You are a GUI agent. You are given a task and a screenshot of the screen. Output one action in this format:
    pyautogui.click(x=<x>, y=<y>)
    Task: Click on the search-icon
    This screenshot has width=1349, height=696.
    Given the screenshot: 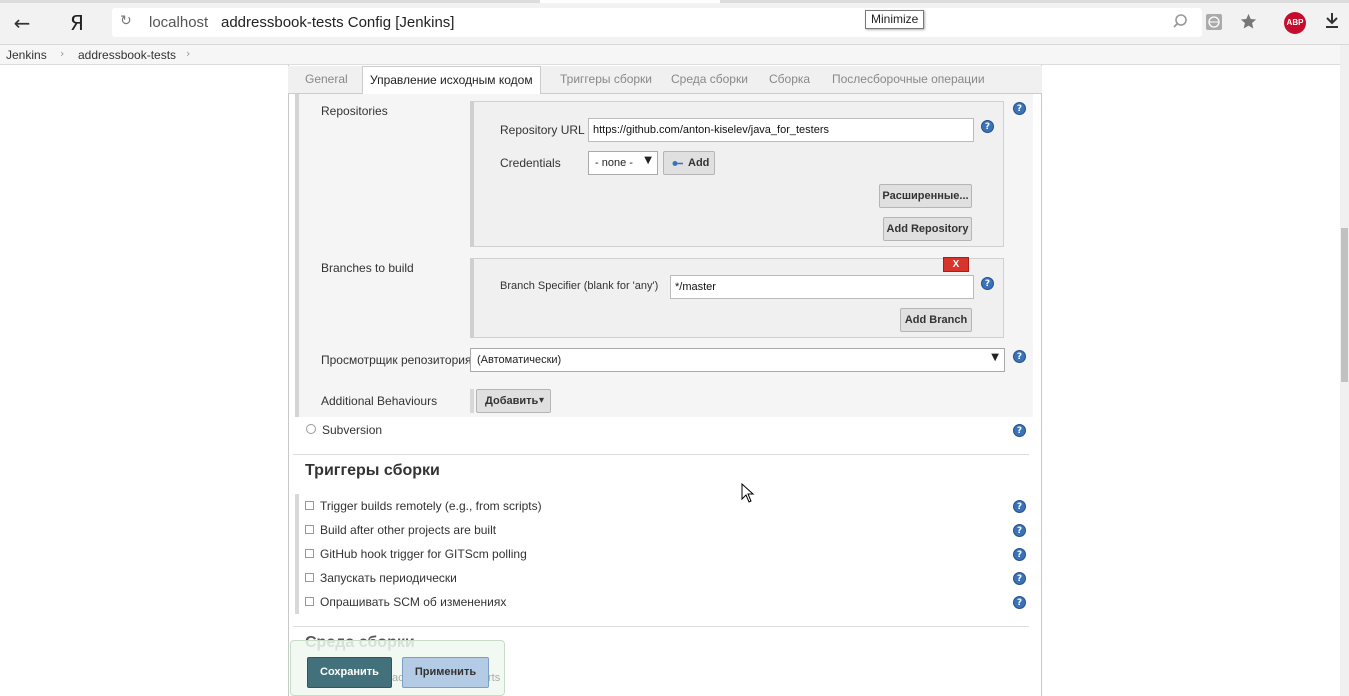 What is the action you would take?
    pyautogui.click(x=1180, y=23)
    